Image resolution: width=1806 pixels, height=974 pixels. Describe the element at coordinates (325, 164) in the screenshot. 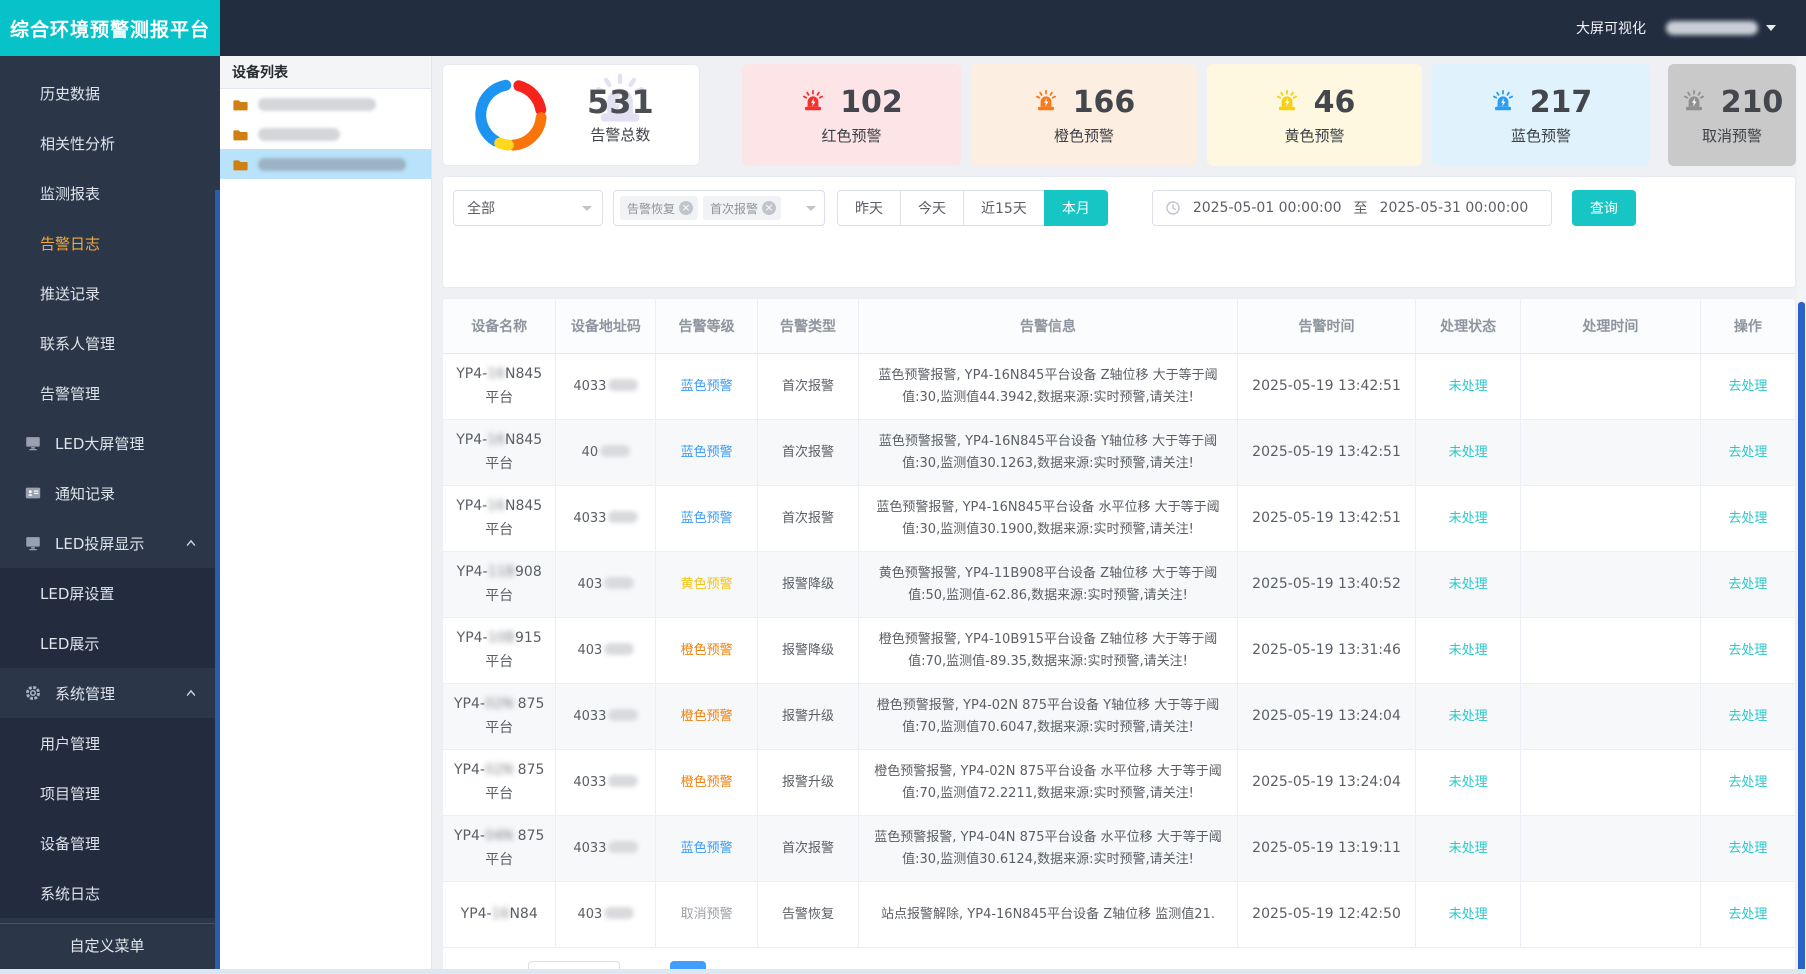

I see `device-tree-node-selected` at that location.